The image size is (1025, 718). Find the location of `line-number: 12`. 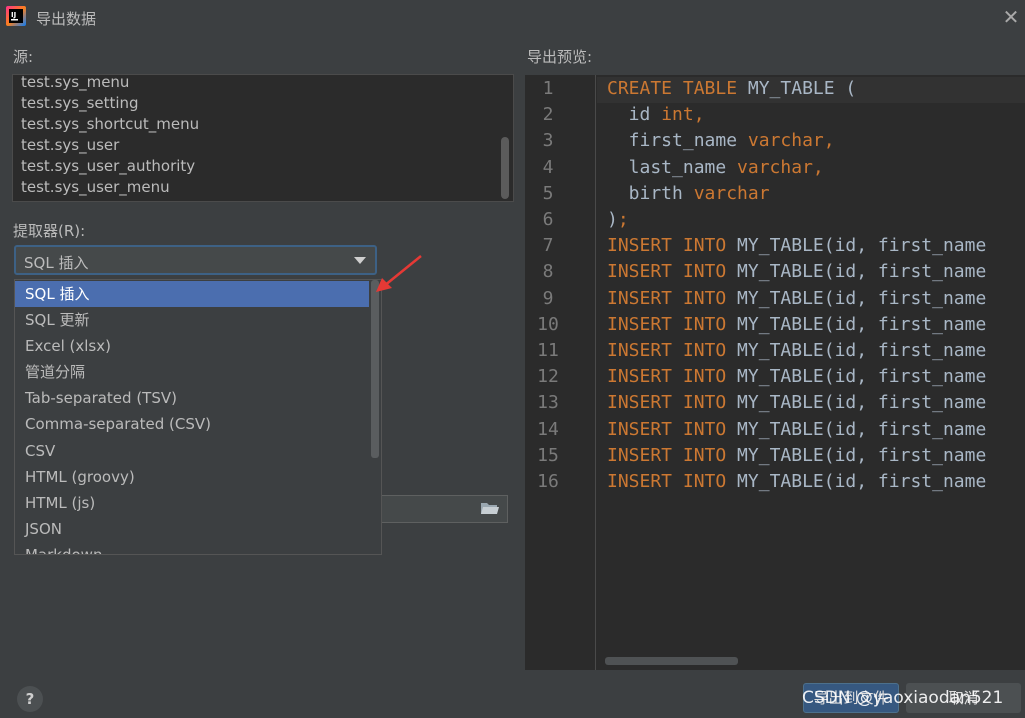

line-number: 12 is located at coordinates (548, 377).